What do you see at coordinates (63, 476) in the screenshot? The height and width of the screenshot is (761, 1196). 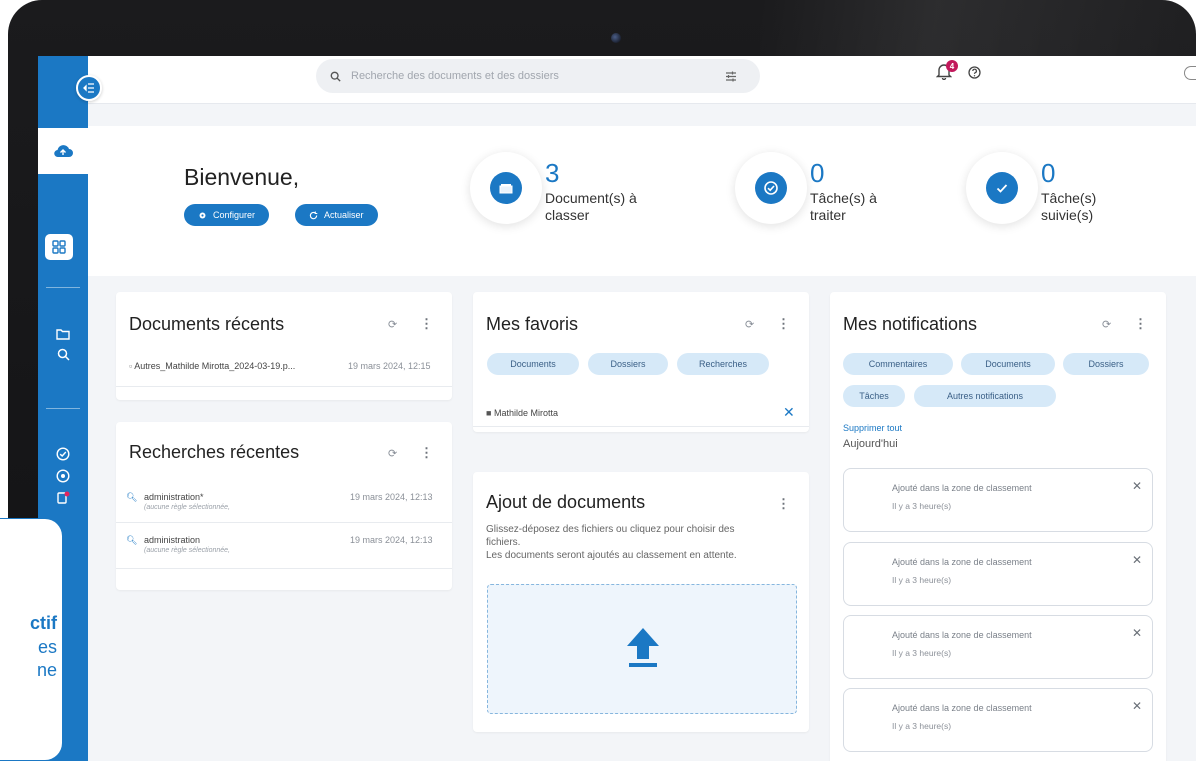 I see `eye-icon` at bounding box center [63, 476].